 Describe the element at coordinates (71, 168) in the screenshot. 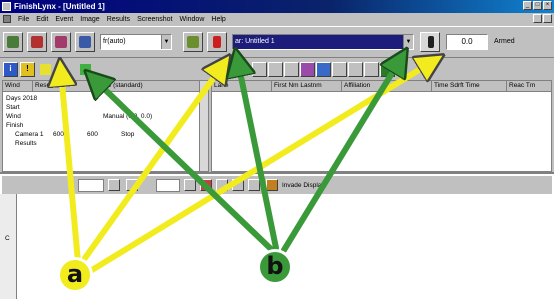

I see `callout-a-arrow` at that location.